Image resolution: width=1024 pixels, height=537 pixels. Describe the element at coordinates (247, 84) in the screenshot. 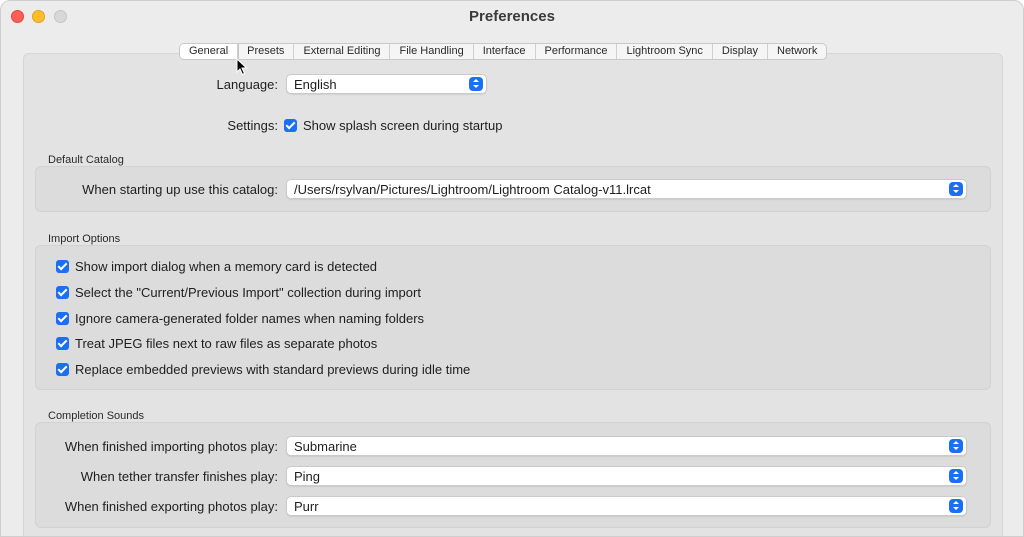

I see `language-label: Language:` at that location.